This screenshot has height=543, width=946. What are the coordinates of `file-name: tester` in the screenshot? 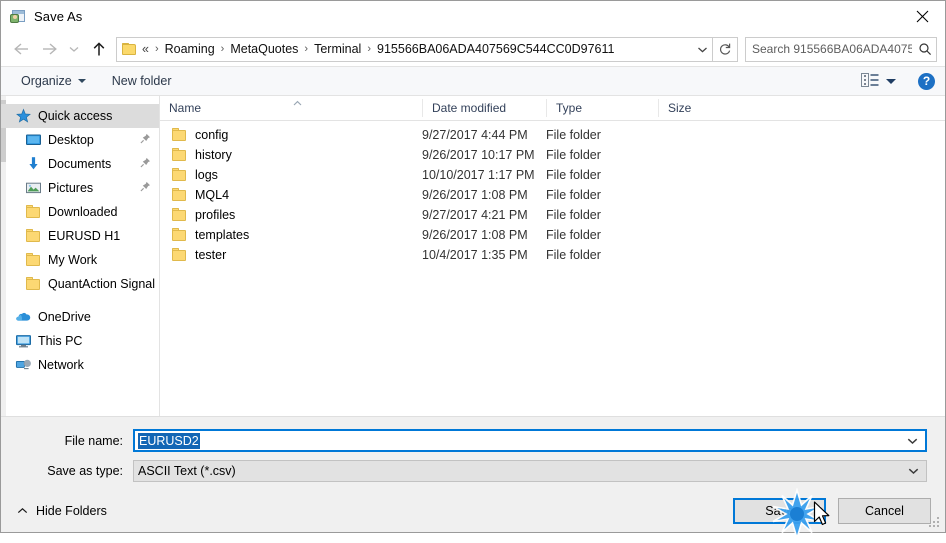 It's located at (211, 255).